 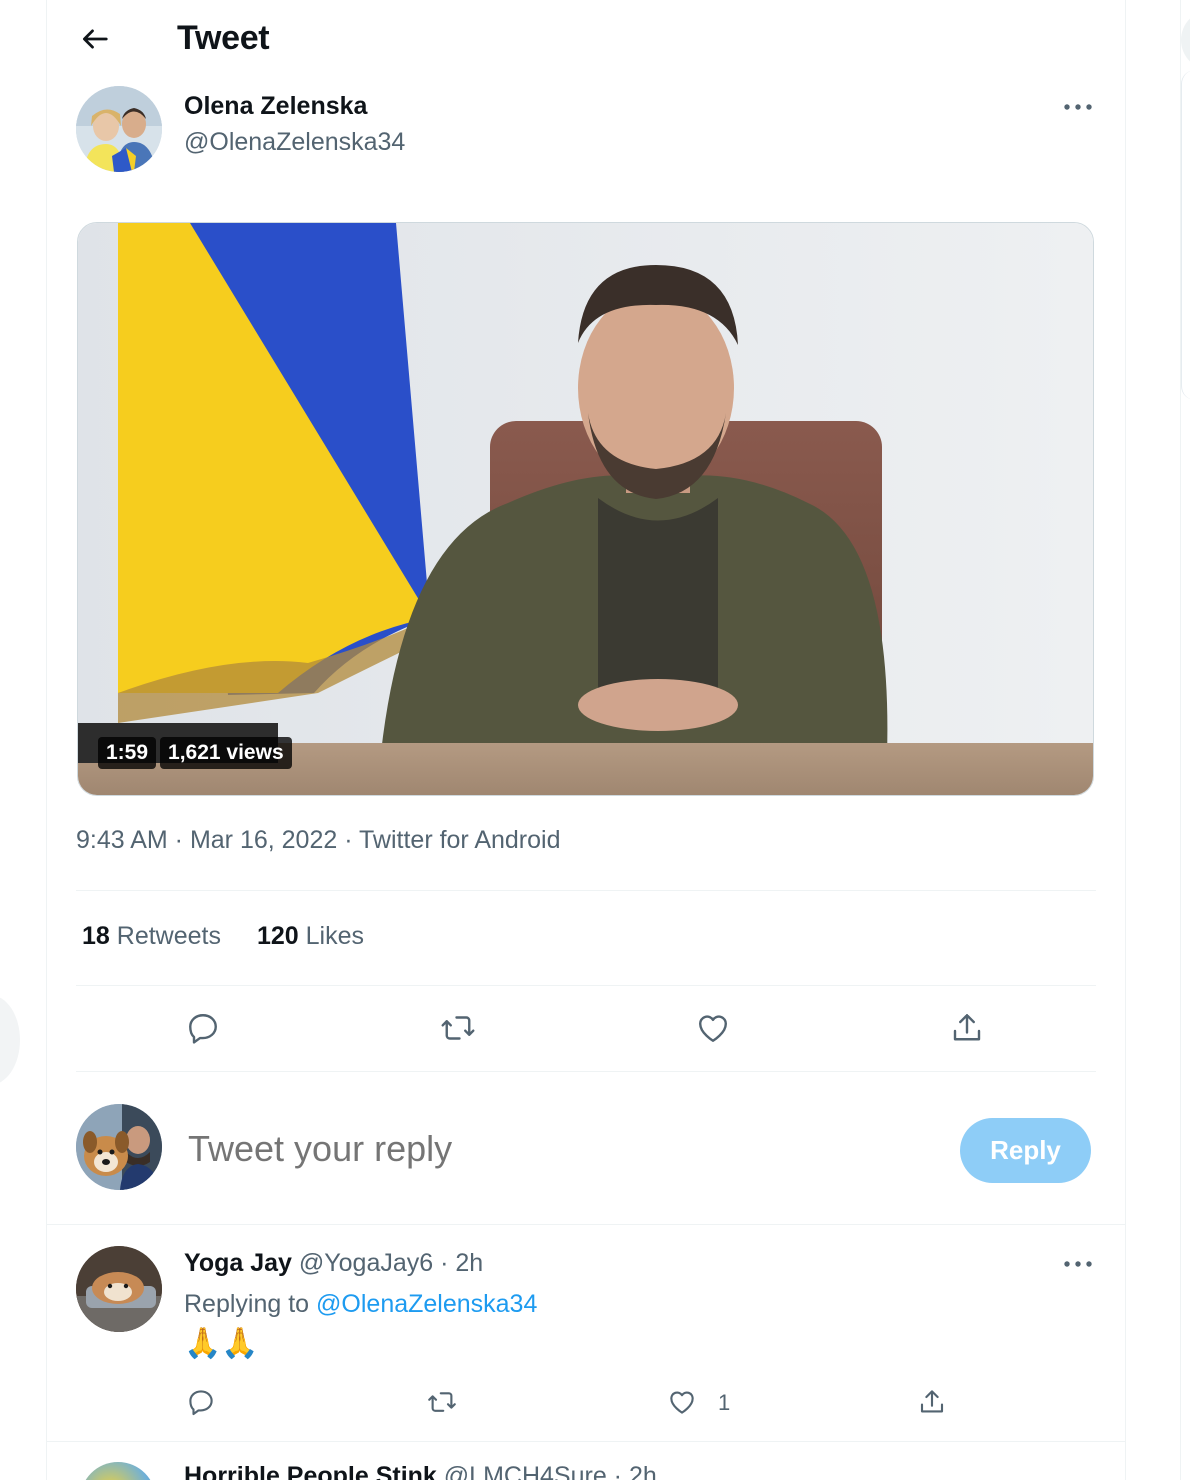 What do you see at coordinates (335, 936) in the screenshot?
I see `likes-label: Likes` at bounding box center [335, 936].